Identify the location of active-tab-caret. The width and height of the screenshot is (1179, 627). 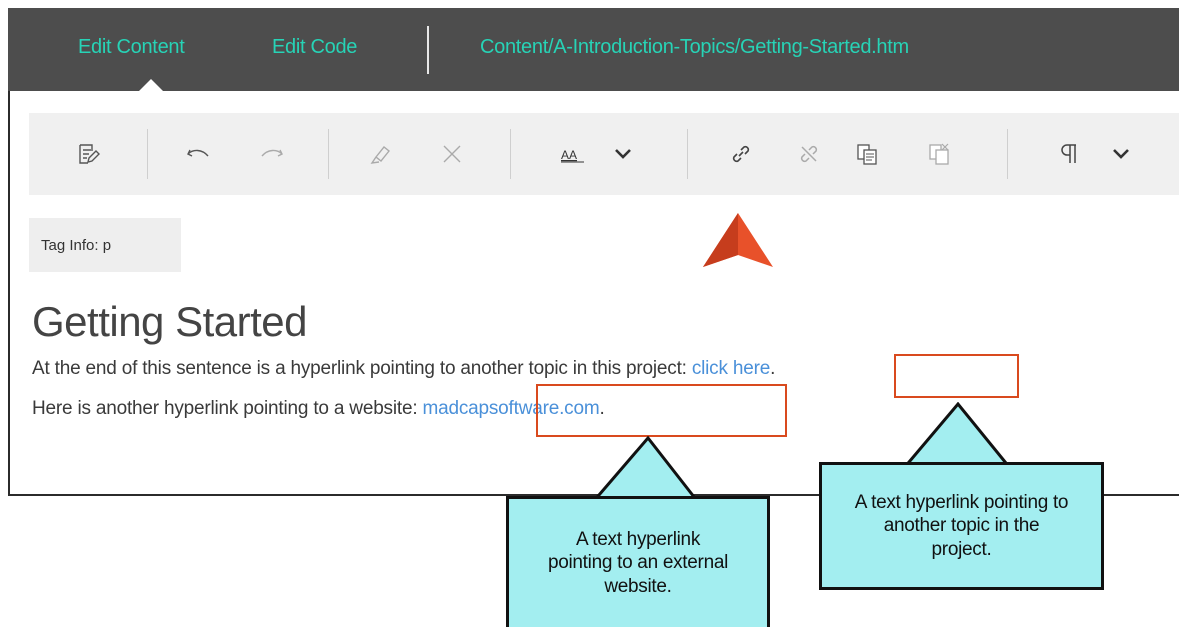
(151, 85).